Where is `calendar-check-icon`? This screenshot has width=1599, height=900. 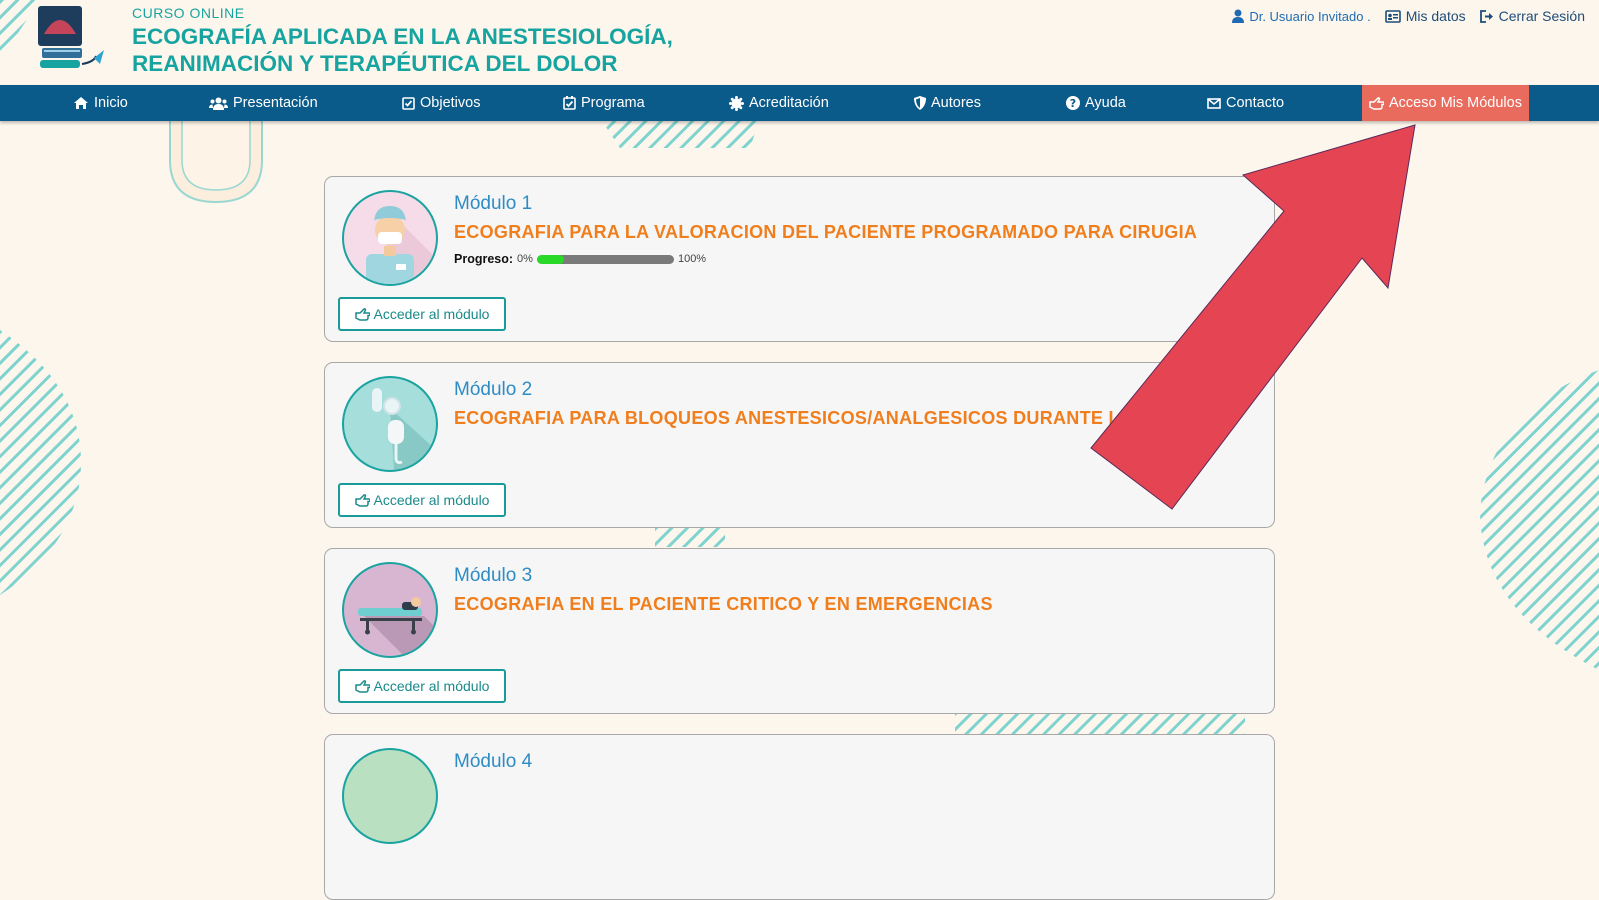 calendar-check-icon is located at coordinates (569, 103).